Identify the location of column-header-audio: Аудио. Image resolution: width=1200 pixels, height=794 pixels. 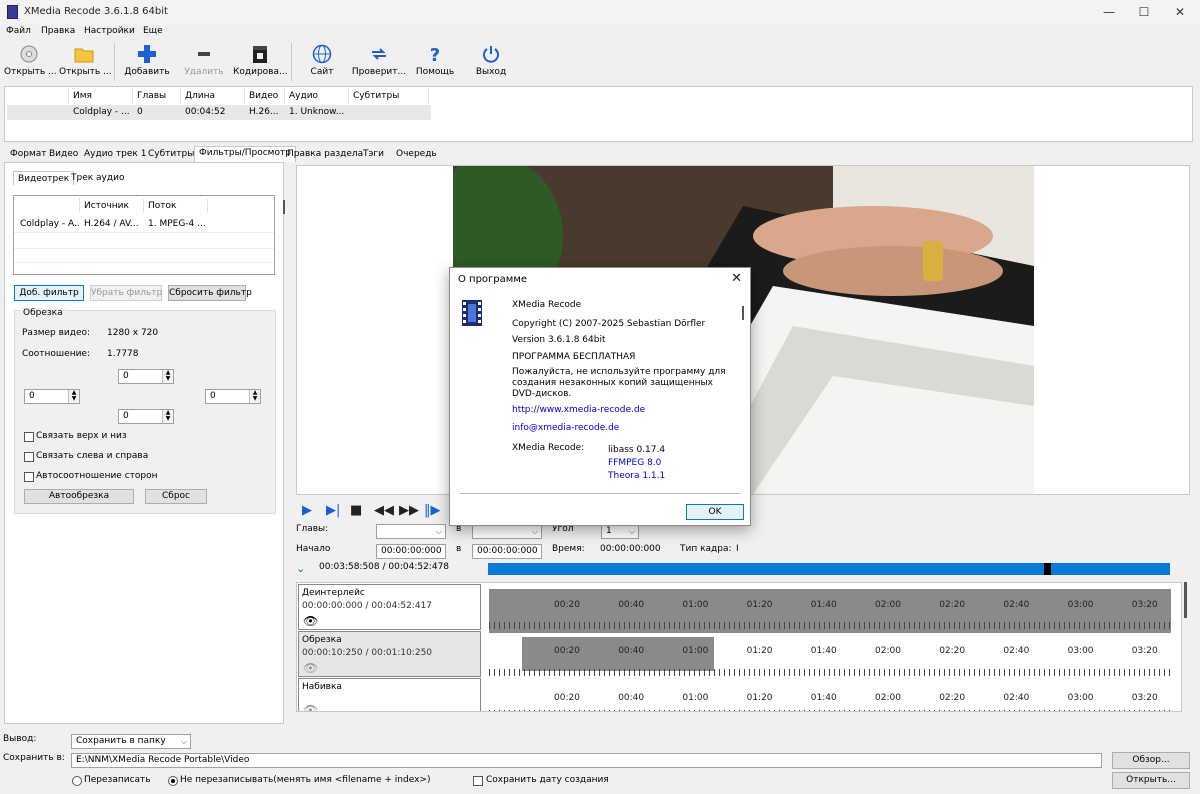
(317, 96).